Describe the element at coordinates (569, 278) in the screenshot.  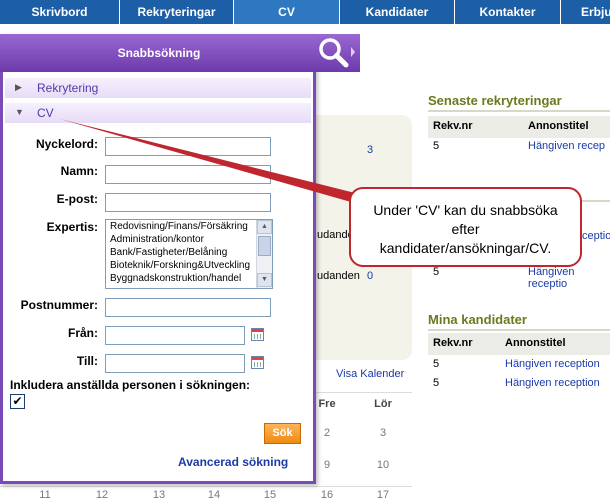
I see `recruitment-link: Hängiven receptio` at that location.